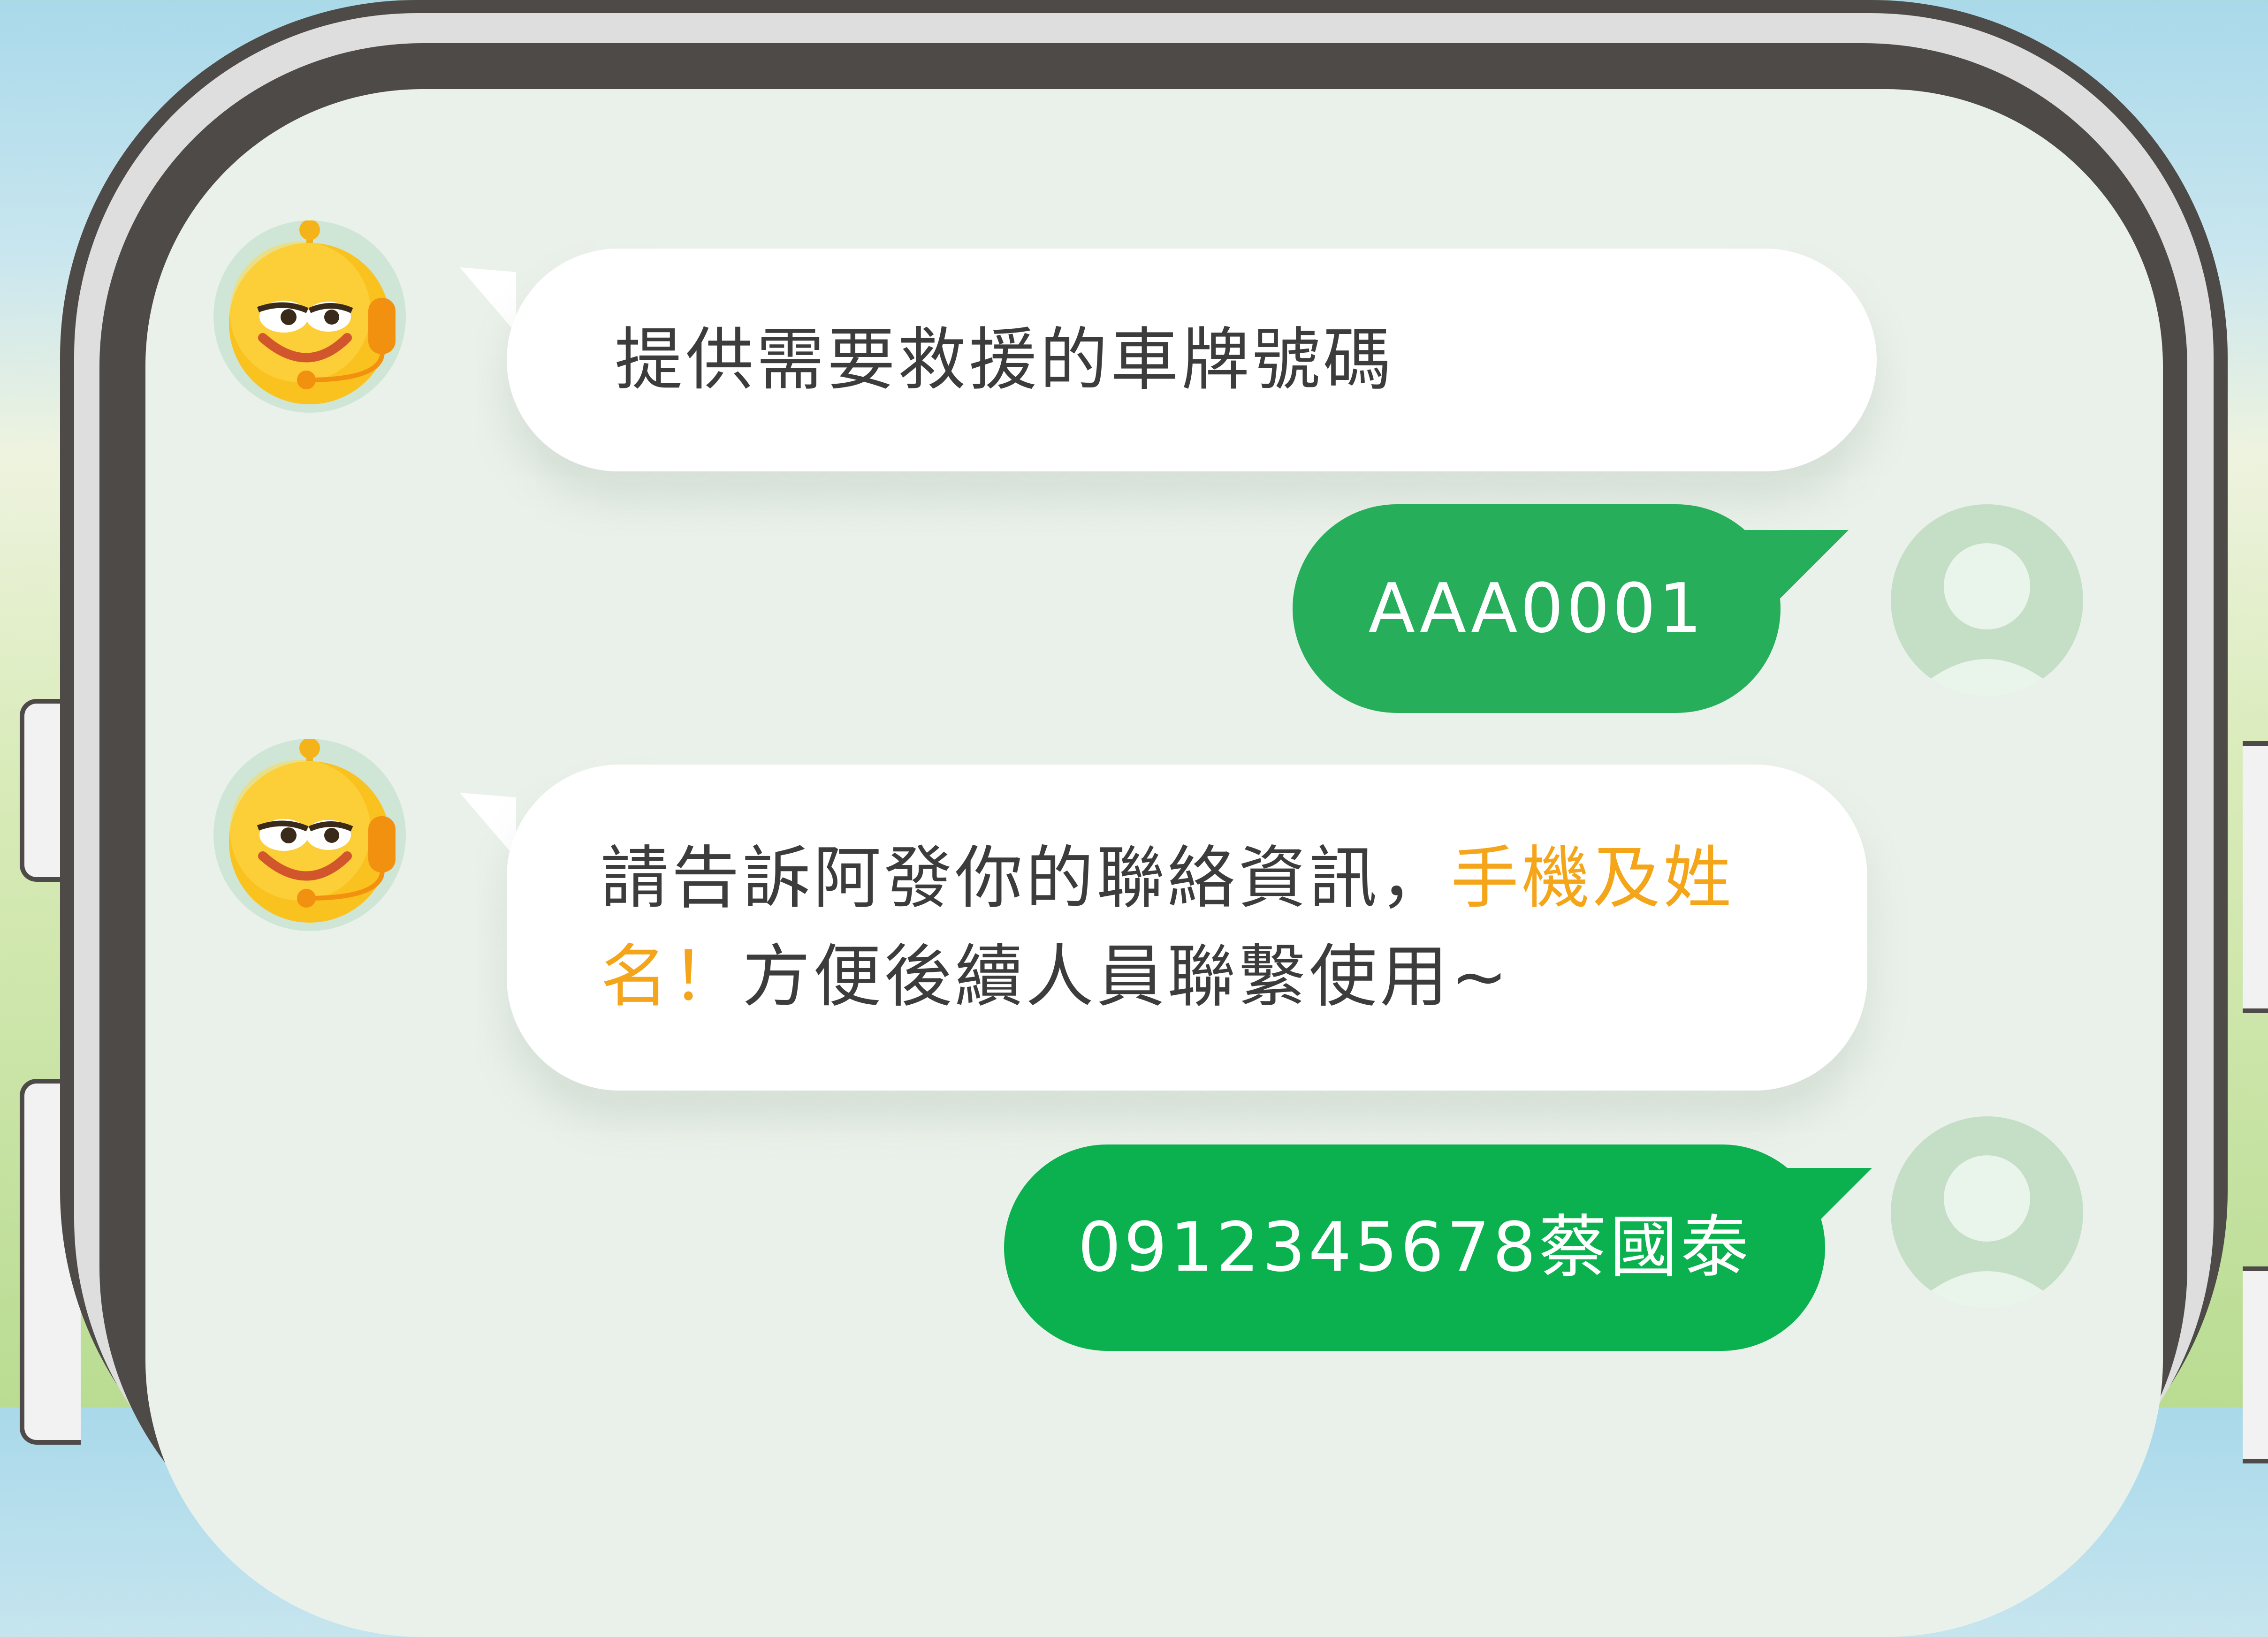 This screenshot has width=2268, height=1637. What do you see at coordinates (1126, 976) in the screenshot?
I see `message-text-part: 方便後續人員聯繫使用~` at bounding box center [1126, 976].